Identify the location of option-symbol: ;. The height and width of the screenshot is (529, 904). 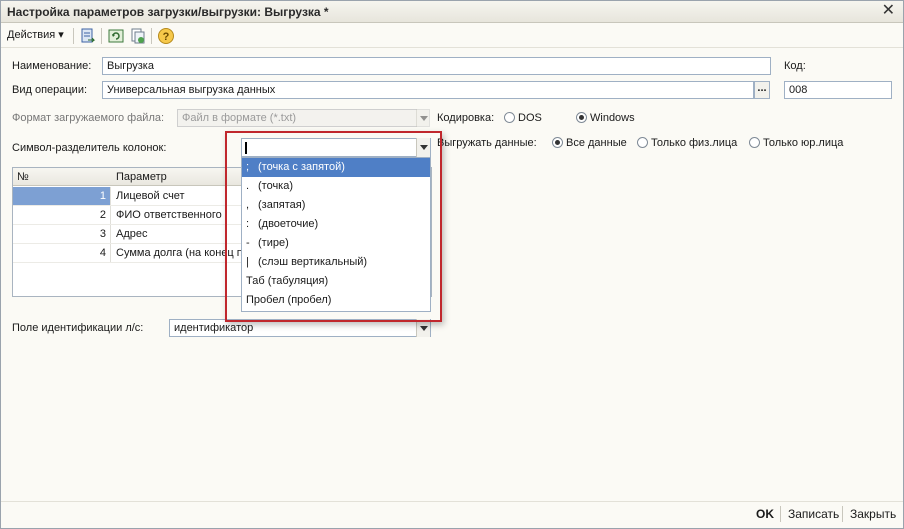
(248, 167).